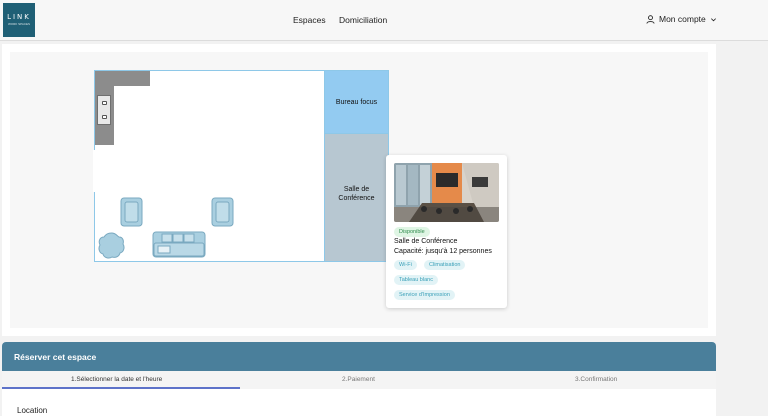 The image size is (768, 416). Describe the element at coordinates (416, 280) in the screenshot. I see `amenity-tag: Tableau blanc` at that location.